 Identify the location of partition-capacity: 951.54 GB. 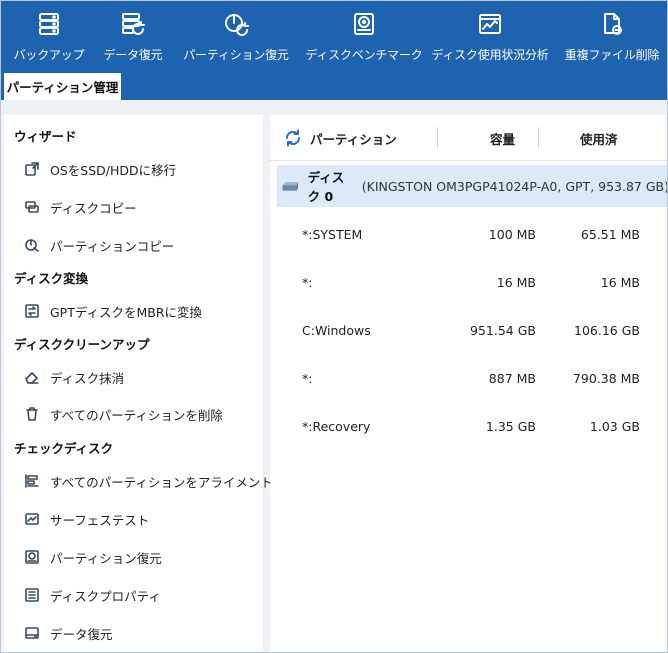
(503, 330).